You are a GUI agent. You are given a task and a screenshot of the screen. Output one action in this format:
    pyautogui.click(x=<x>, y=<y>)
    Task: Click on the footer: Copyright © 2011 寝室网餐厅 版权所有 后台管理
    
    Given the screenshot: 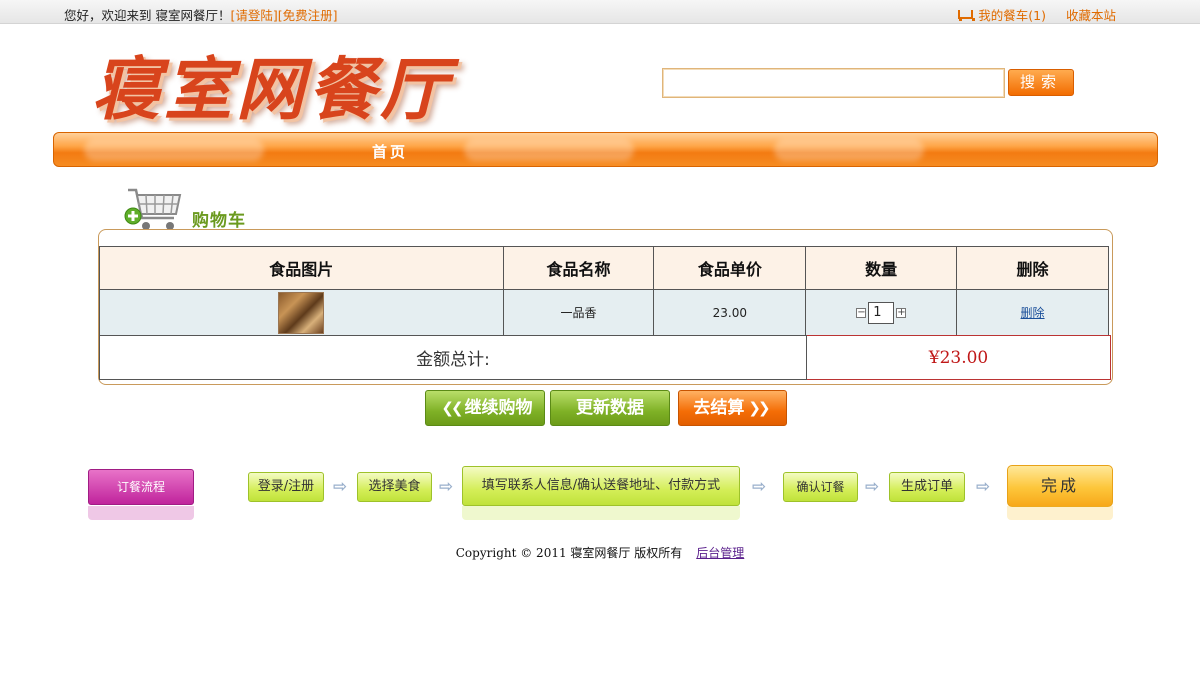 What is the action you would take?
    pyautogui.click(x=600, y=552)
    